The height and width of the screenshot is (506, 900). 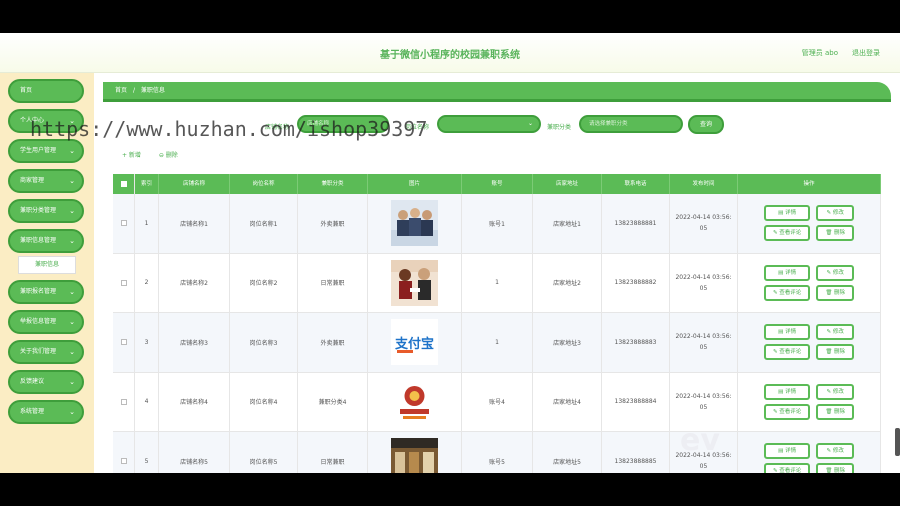 I want to click on cell-store: 店铺名称1, so click(x=194, y=223).